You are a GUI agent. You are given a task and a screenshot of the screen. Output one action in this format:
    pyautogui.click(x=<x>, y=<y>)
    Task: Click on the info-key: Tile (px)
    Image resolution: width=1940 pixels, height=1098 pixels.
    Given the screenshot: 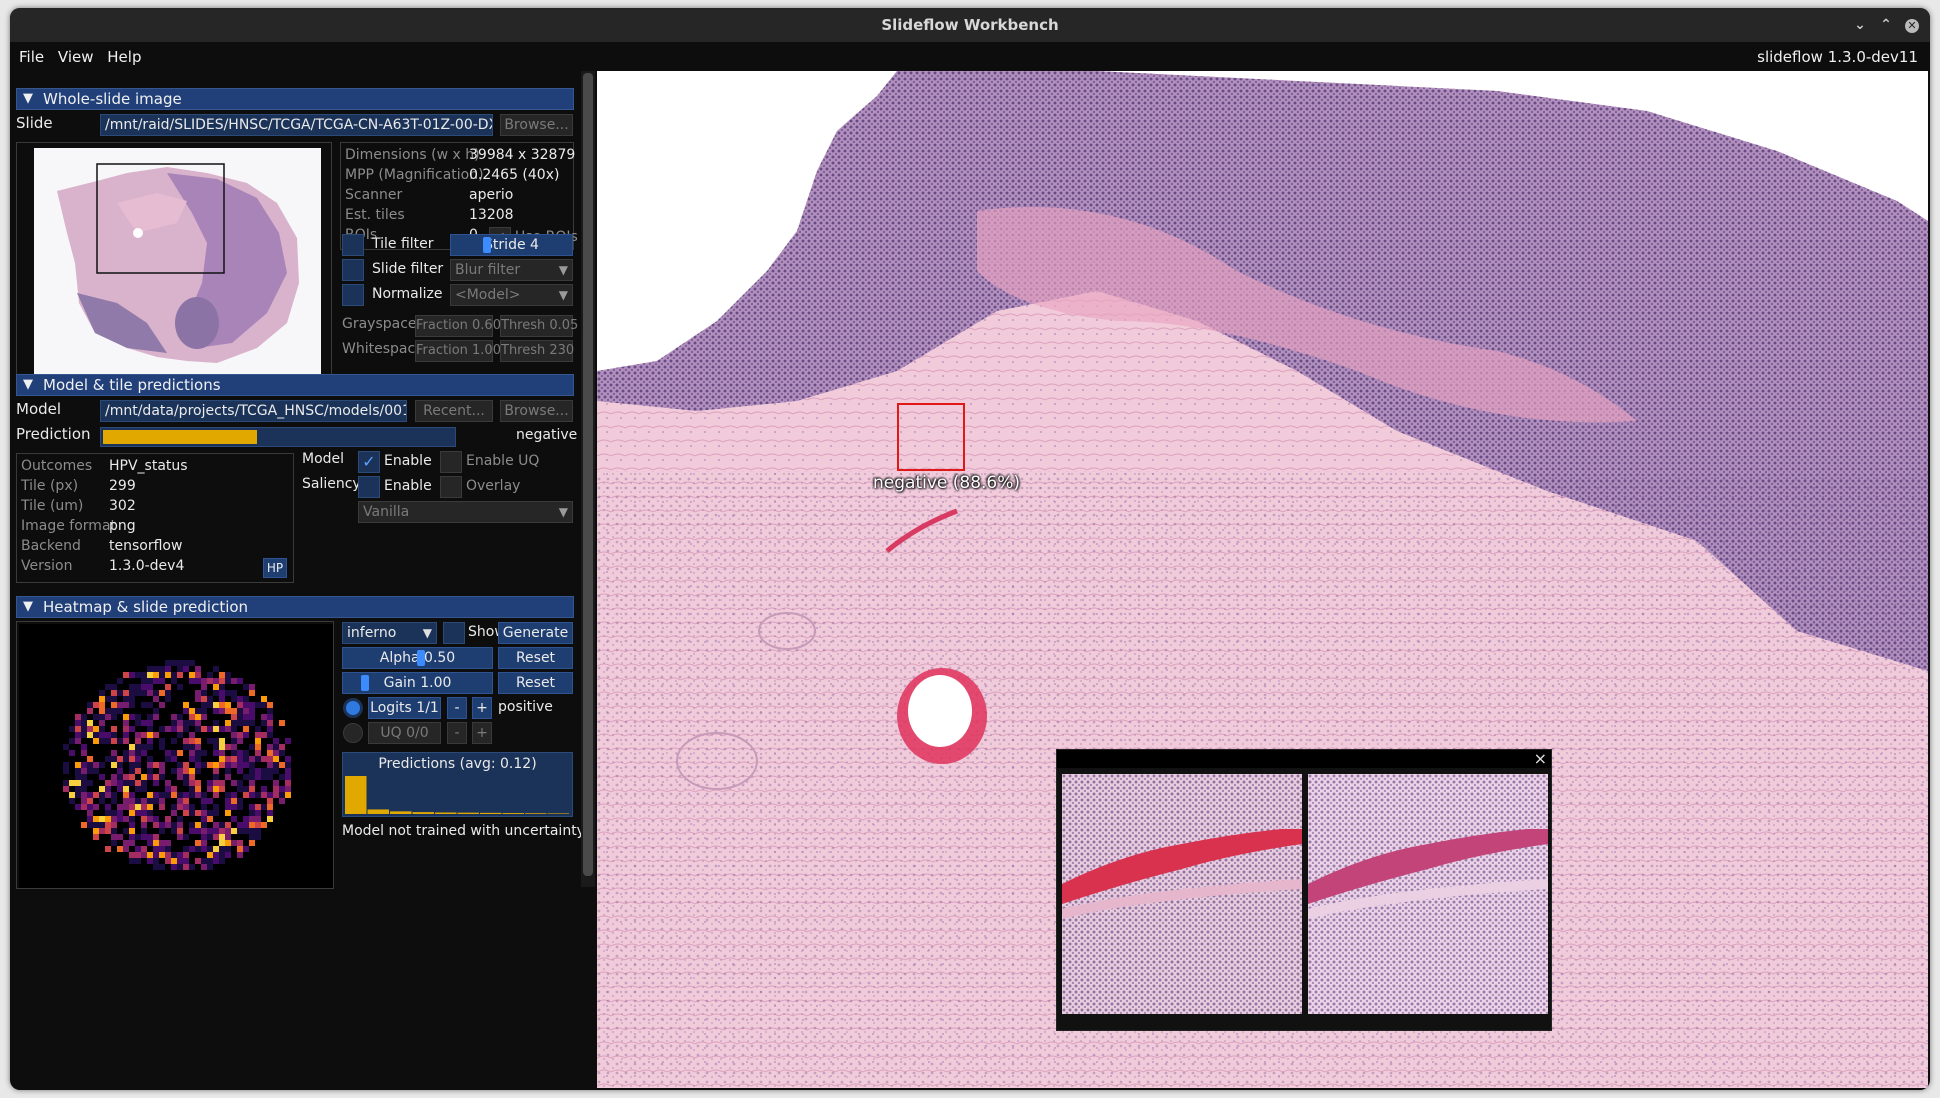 What is the action you would take?
    pyautogui.click(x=50, y=486)
    